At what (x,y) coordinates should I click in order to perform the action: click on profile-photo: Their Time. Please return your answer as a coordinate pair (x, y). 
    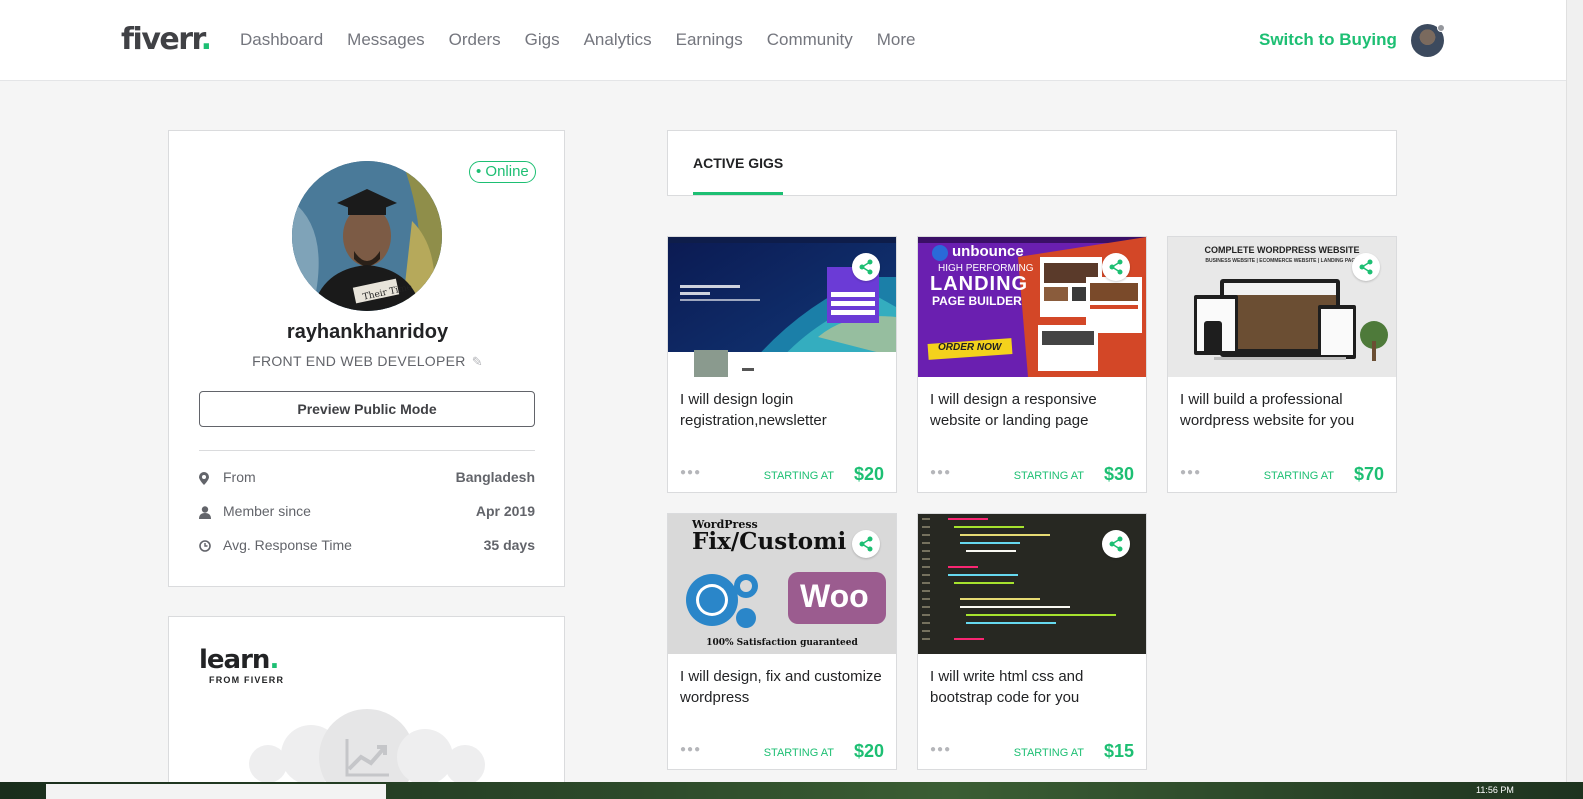
    Looking at the image, I should click on (367, 236).